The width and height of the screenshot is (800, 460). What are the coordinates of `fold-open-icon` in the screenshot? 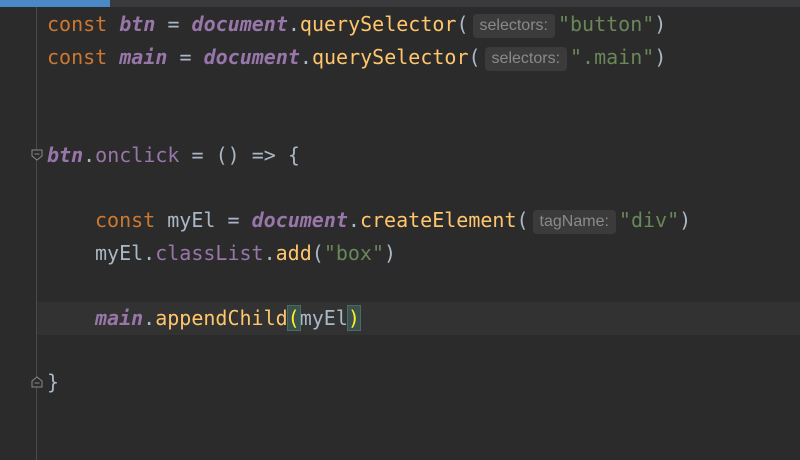 It's located at (37, 155).